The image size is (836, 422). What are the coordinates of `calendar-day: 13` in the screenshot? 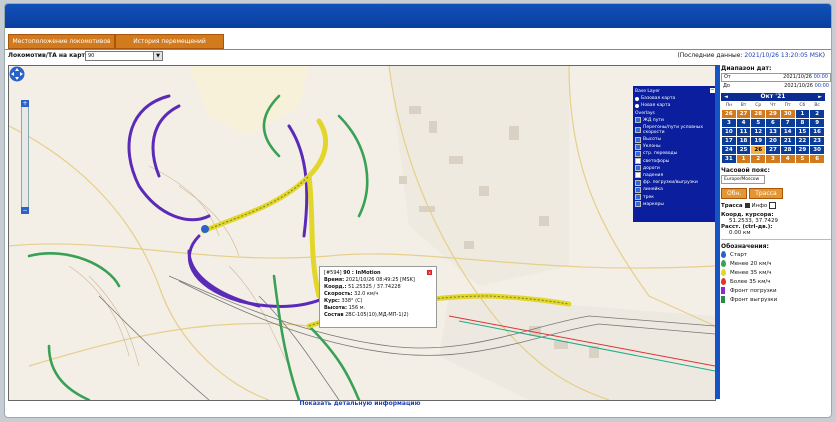 It's located at (773, 132).